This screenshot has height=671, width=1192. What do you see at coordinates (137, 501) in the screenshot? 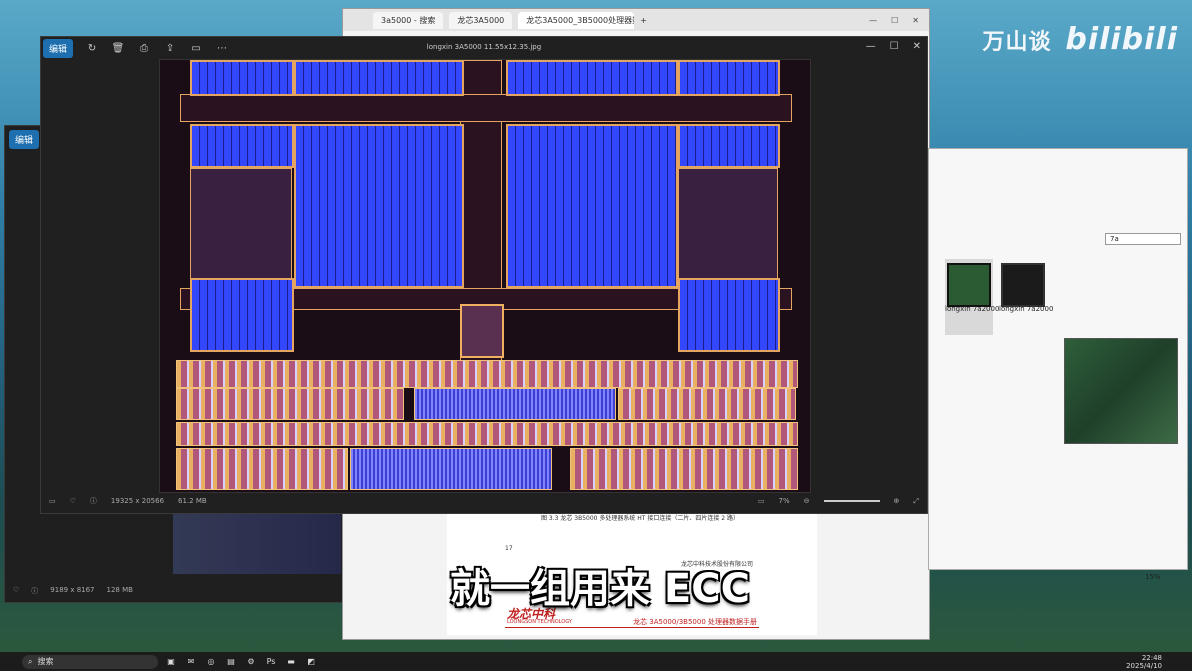
I see `image-dimensions: 19325 x 20566` at bounding box center [137, 501].